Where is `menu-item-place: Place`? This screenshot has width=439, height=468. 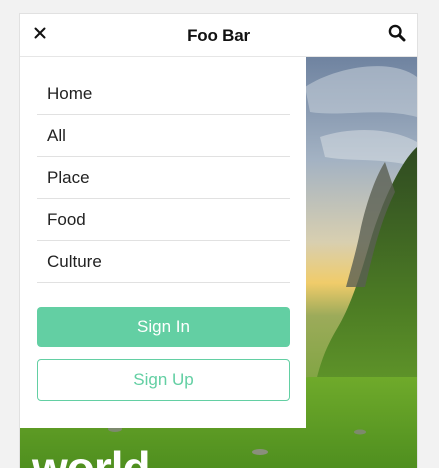
menu-item-place: Place is located at coordinates (163, 178).